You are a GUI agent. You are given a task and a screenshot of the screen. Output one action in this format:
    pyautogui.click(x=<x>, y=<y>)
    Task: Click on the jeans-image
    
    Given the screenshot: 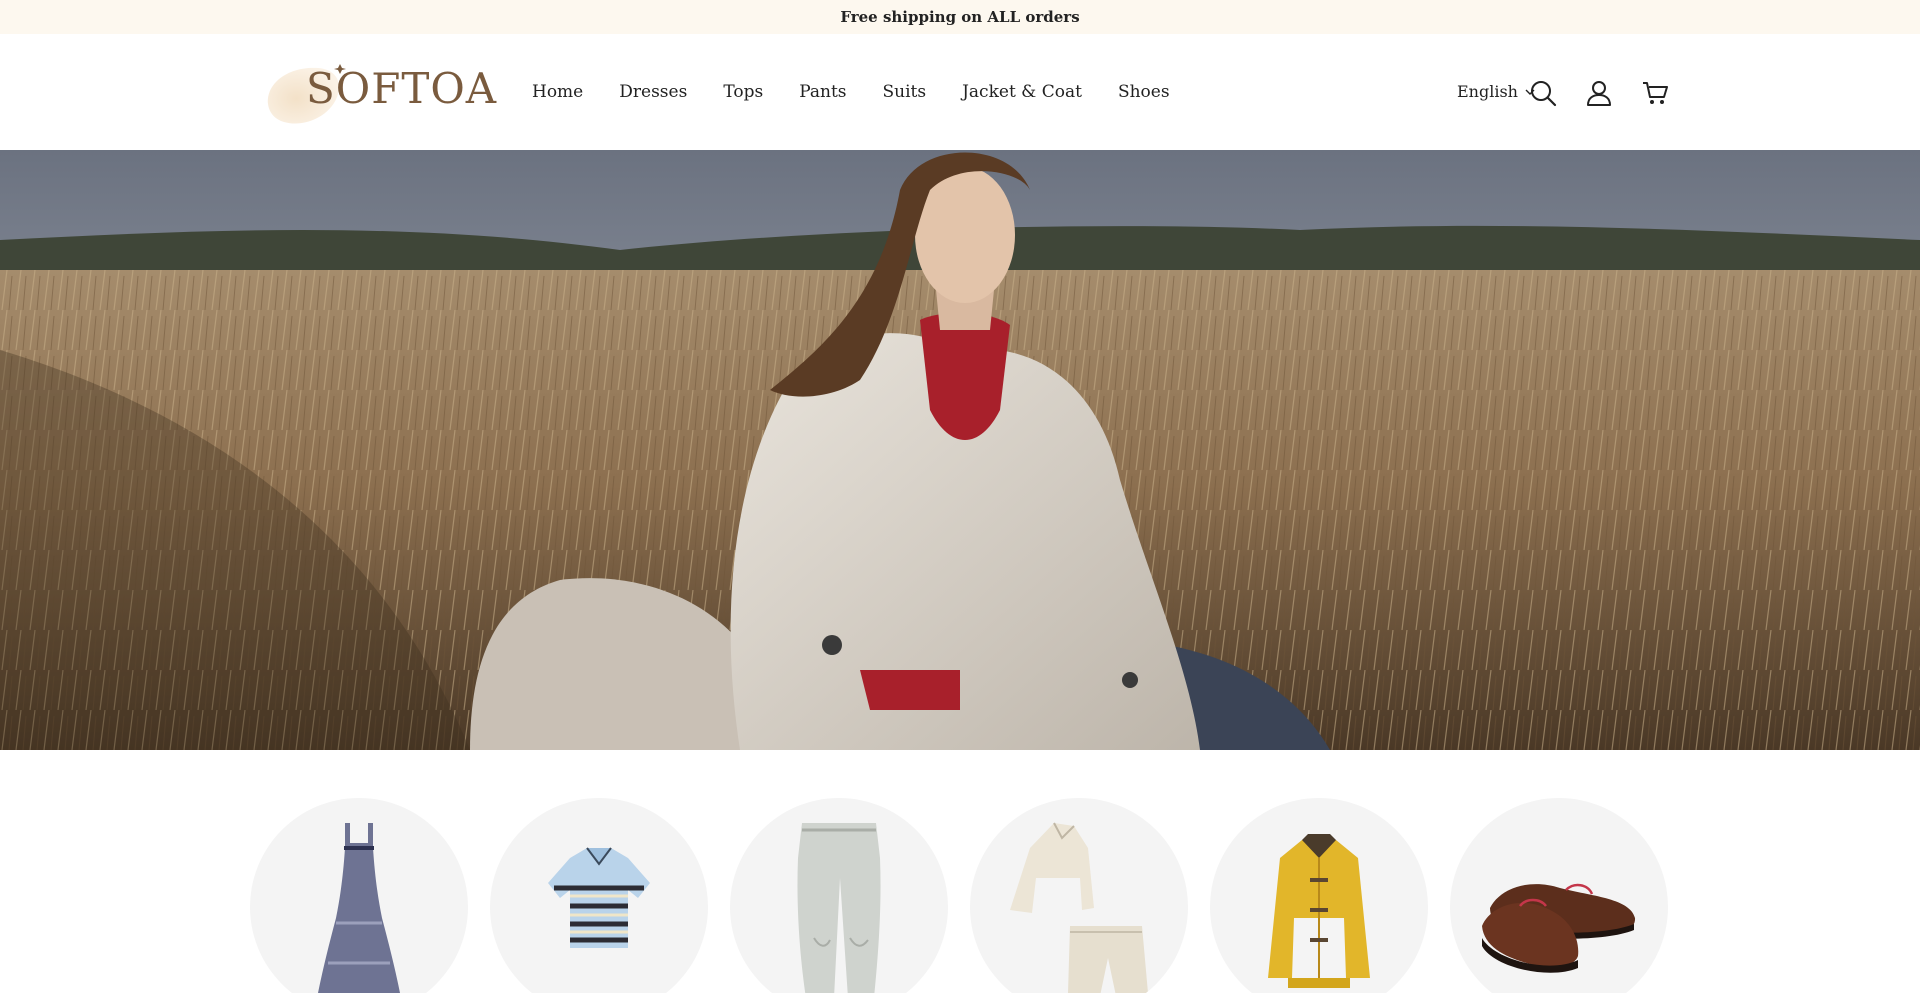 What is the action you would take?
    pyautogui.click(x=839, y=908)
    